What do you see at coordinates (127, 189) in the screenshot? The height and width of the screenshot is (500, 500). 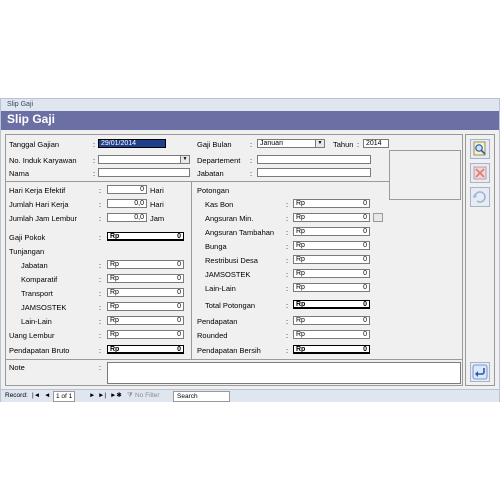 I see `hari-kerja-efektif-field: 0` at bounding box center [127, 189].